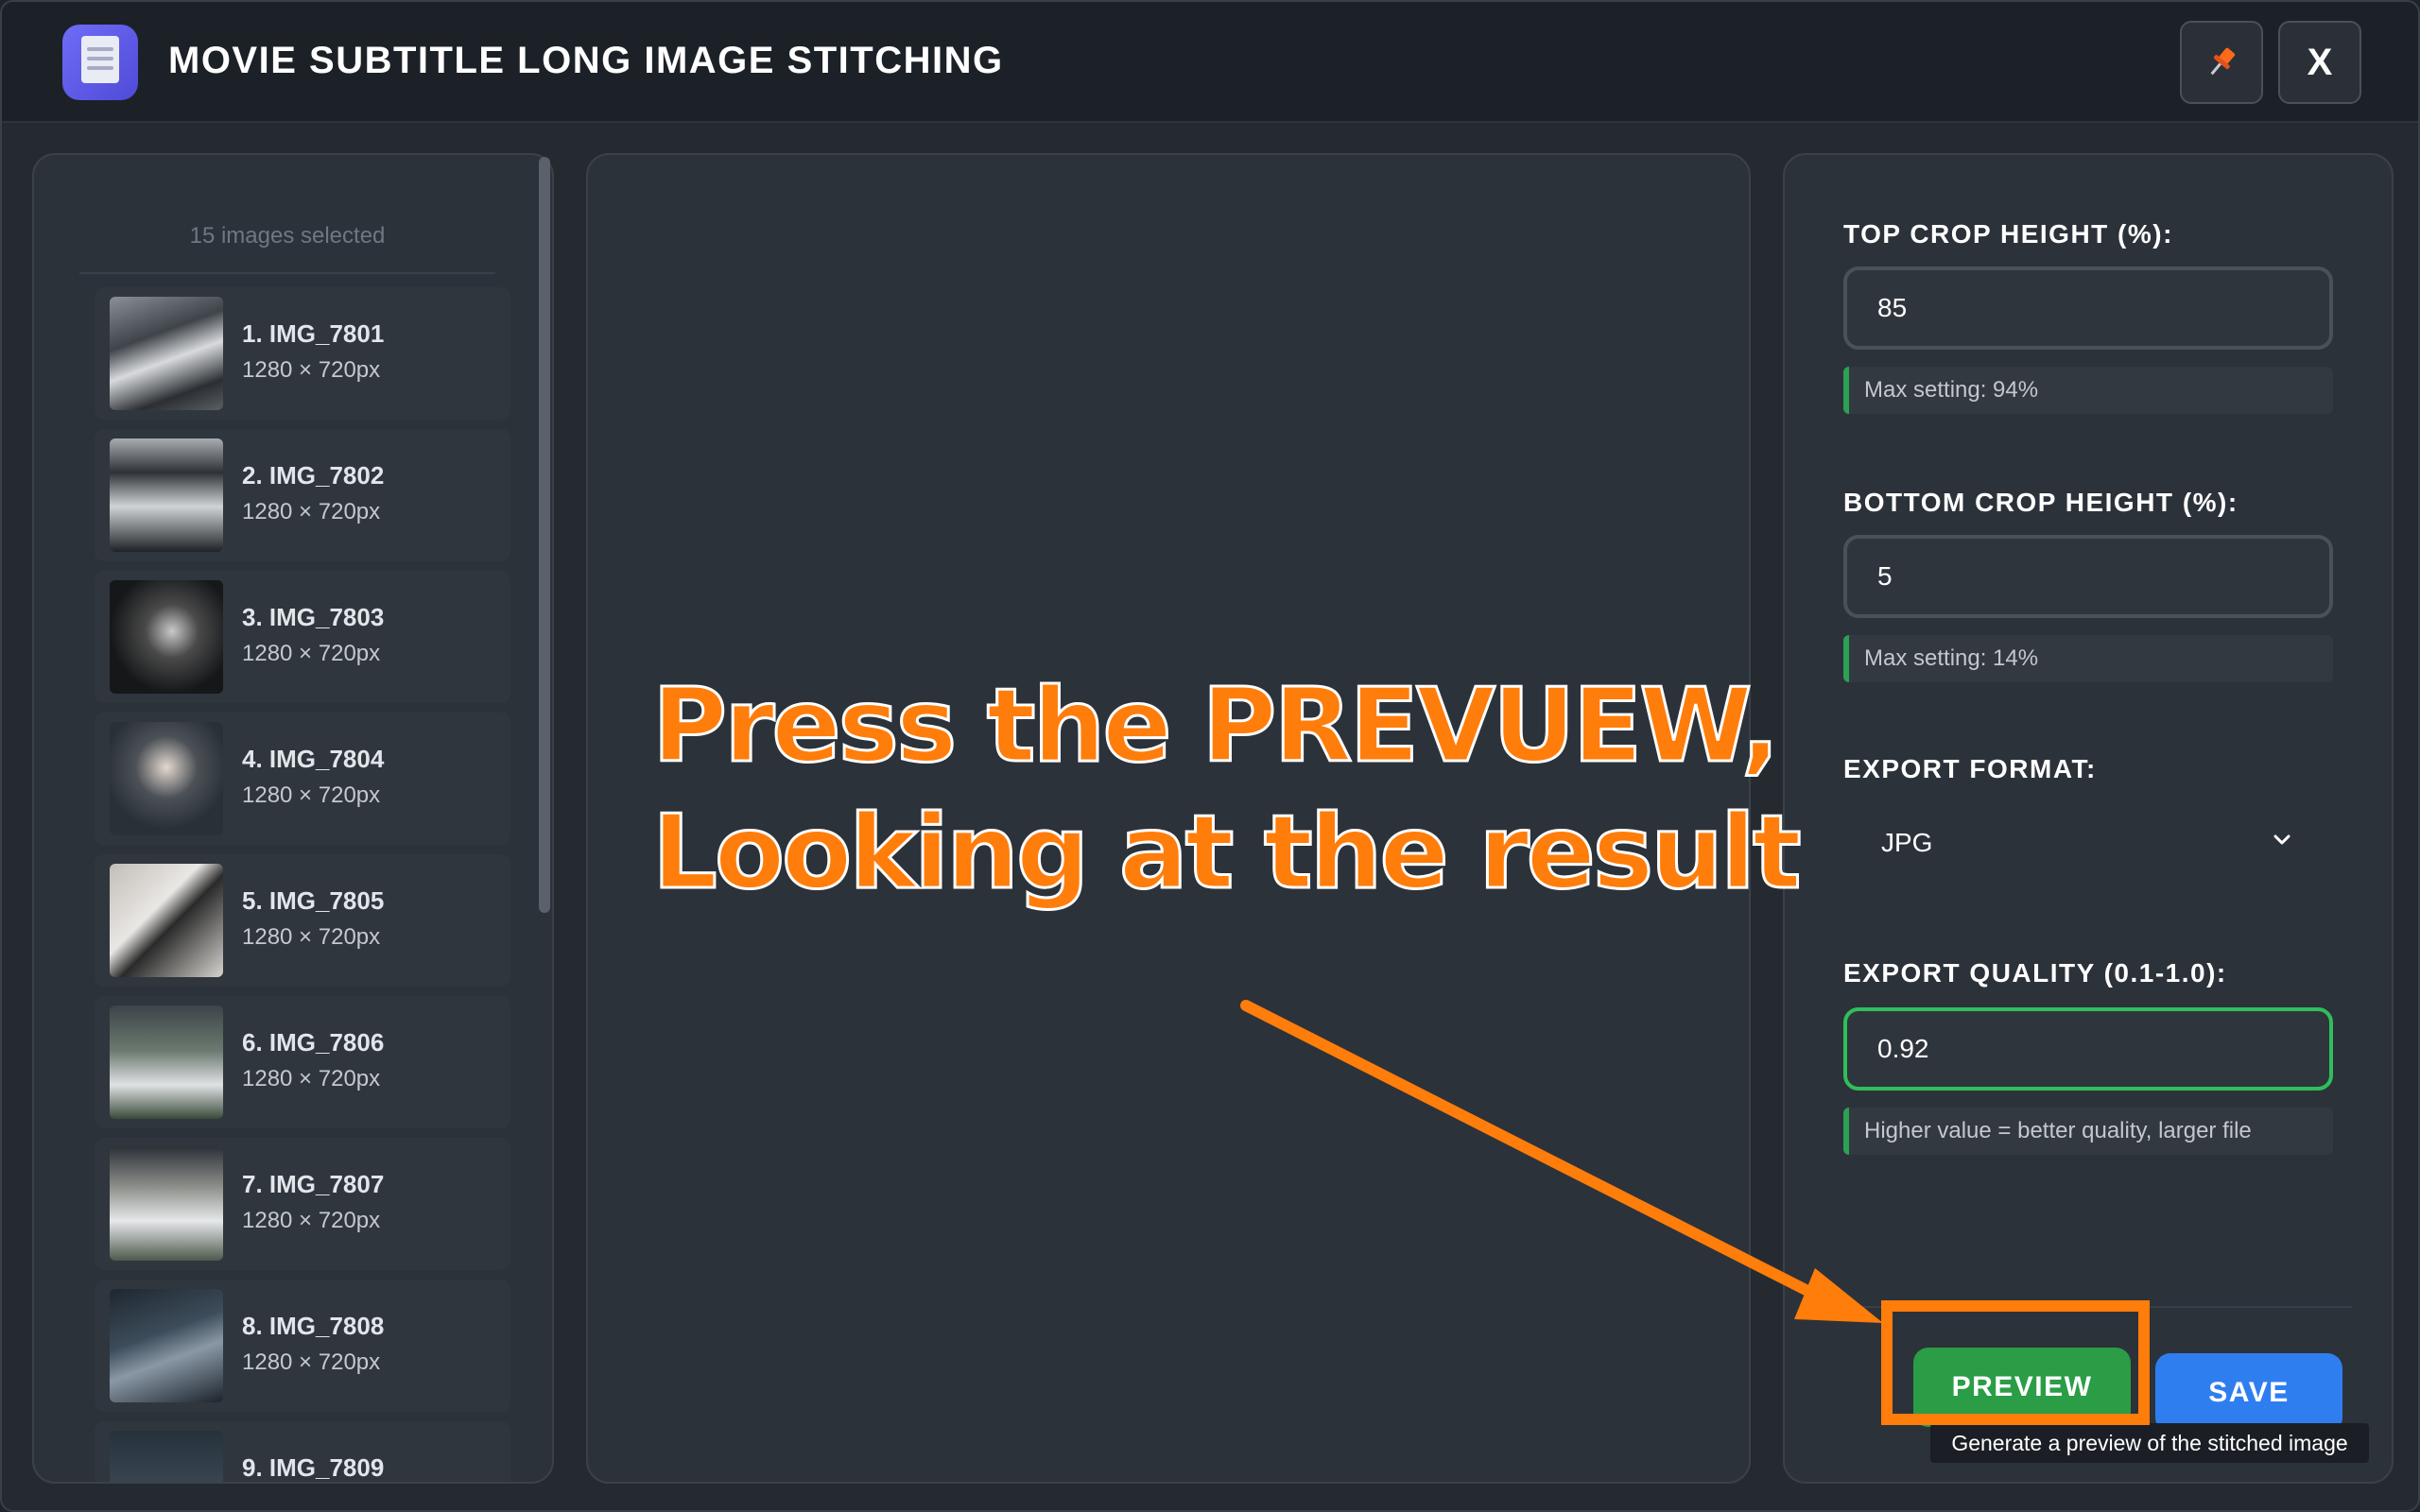 The image size is (2420, 1512). What do you see at coordinates (302, 637) in the screenshot?
I see `image-list-item: 3. IMG_7803 1280 × 720px` at bounding box center [302, 637].